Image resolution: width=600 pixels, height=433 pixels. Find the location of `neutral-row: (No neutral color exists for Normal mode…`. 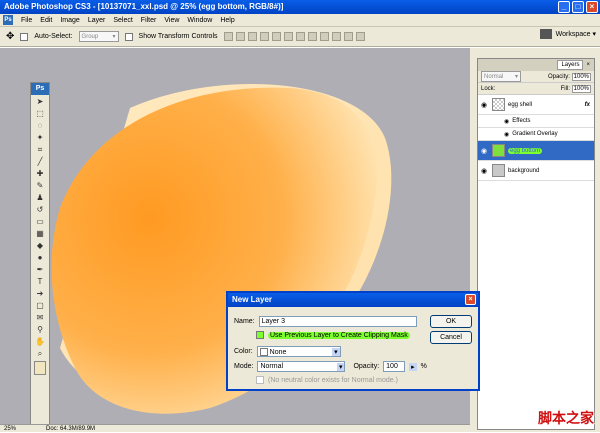

neutral-row: (No neutral color exists for Normal mode… is located at coordinates (327, 380).